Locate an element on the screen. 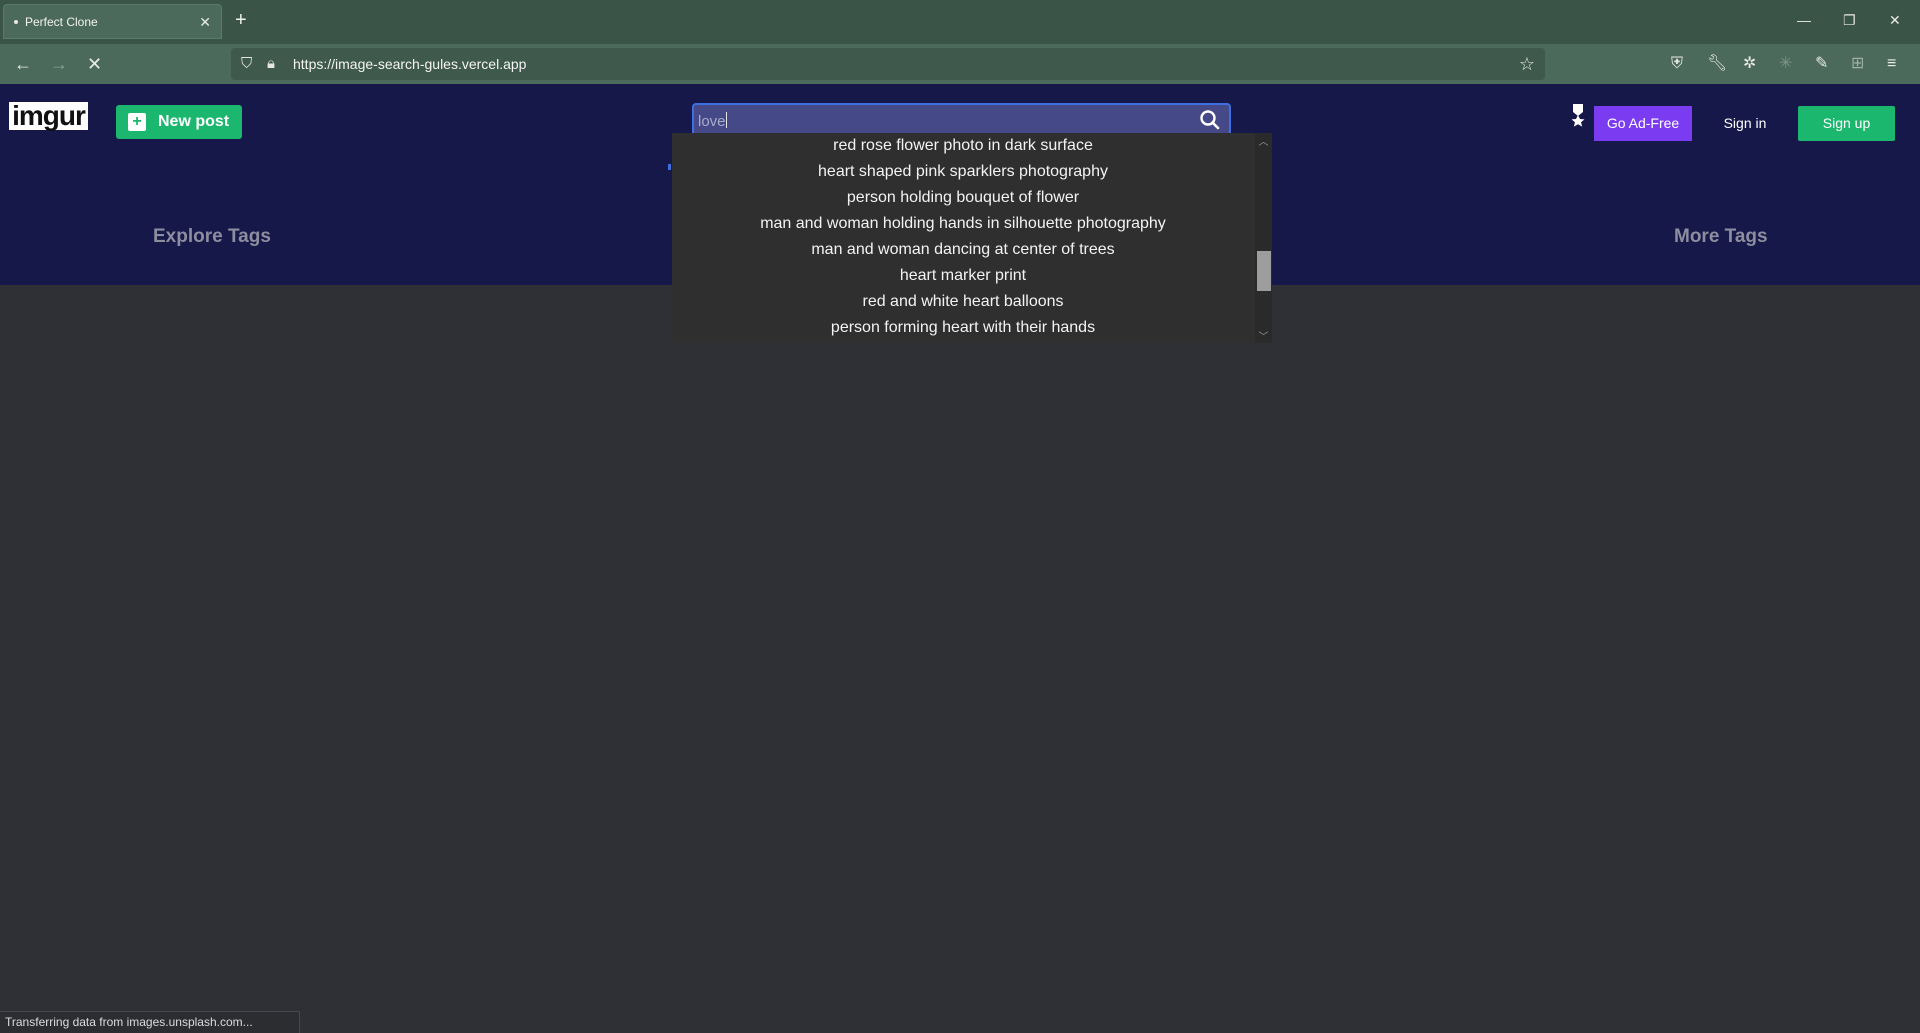 The height and width of the screenshot is (1033, 1920). tab-loading-icon is located at coordinates (16, 21).